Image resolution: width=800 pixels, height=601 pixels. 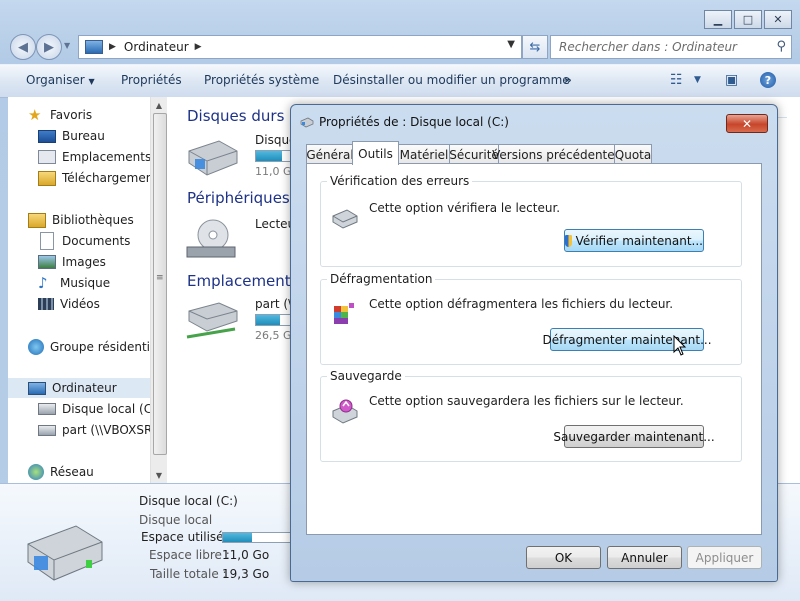 What do you see at coordinates (563, 557) in the screenshot?
I see `ok-button: OK` at bounding box center [563, 557].